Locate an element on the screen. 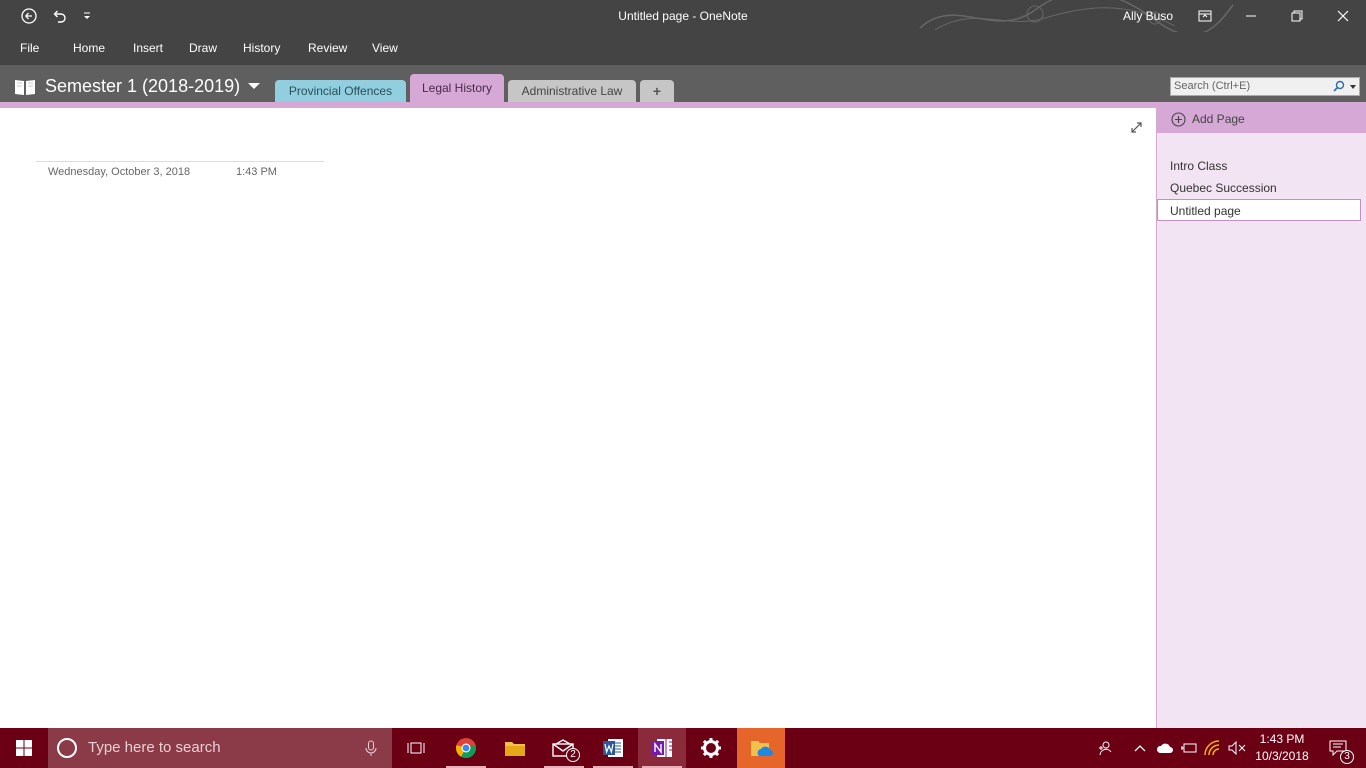 The image size is (1366, 768). volume-tray-button is located at coordinates (1237, 748).